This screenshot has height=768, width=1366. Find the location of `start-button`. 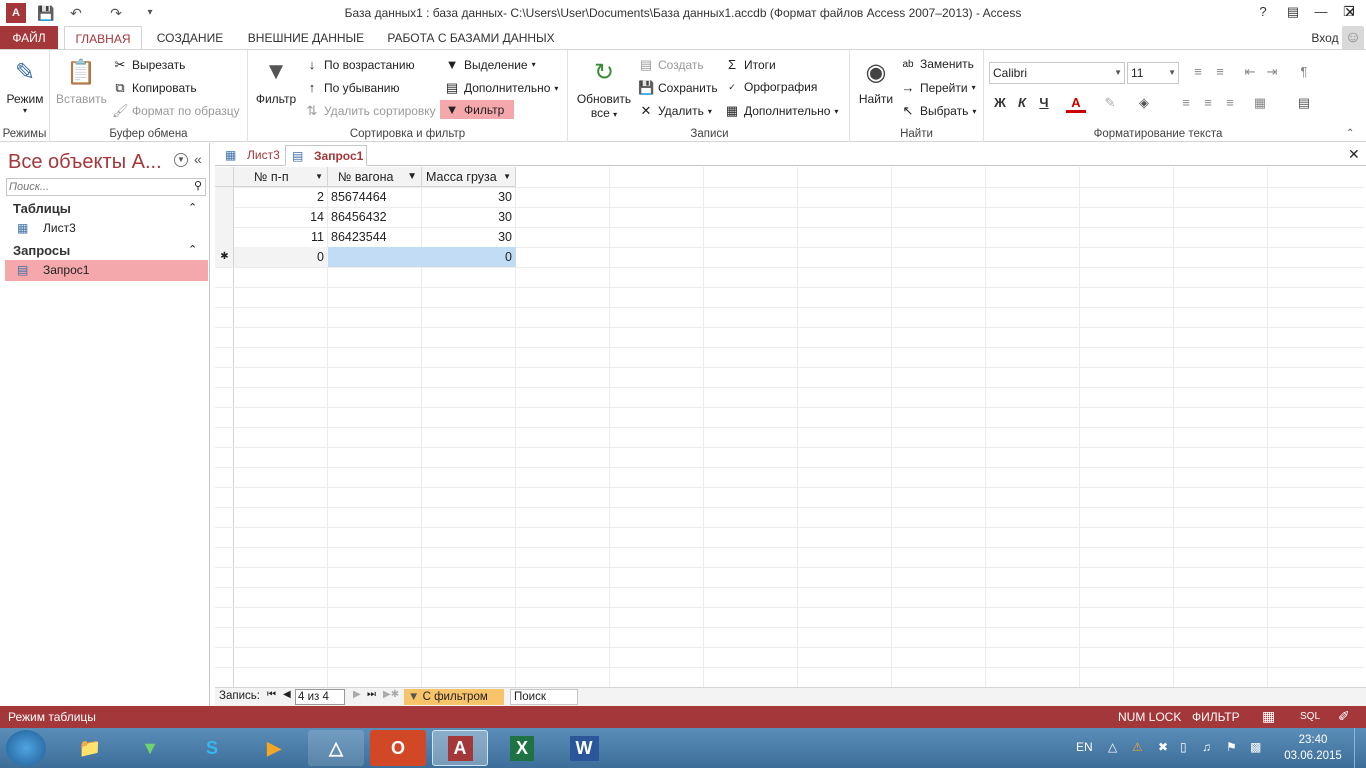

start-button is located at coordinates (26, 748).